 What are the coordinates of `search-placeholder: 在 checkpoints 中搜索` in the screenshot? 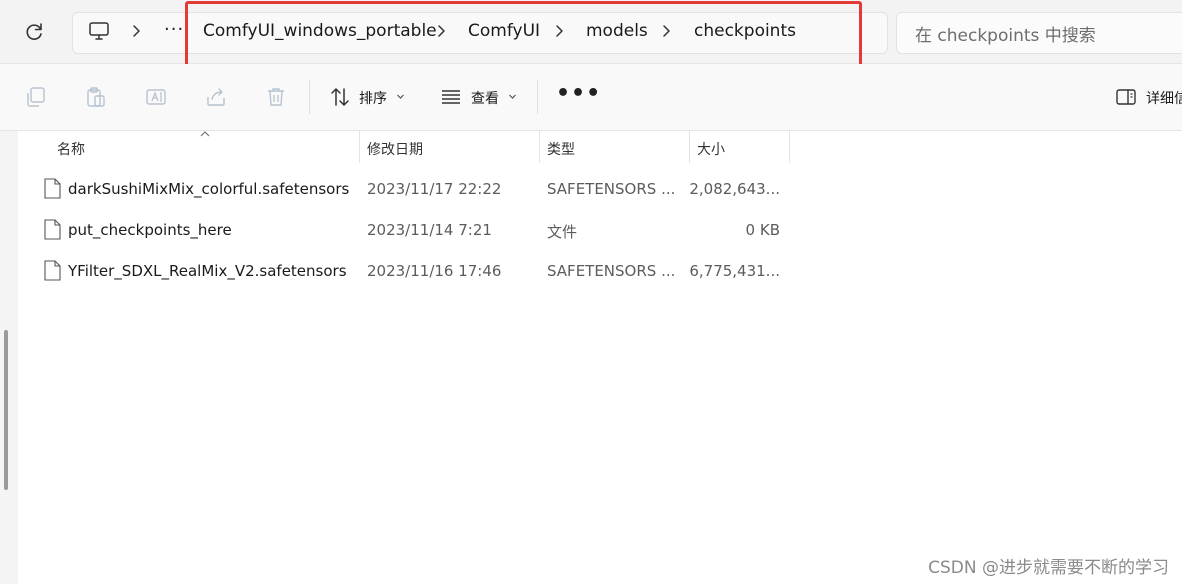 It's located at (1005, 36).